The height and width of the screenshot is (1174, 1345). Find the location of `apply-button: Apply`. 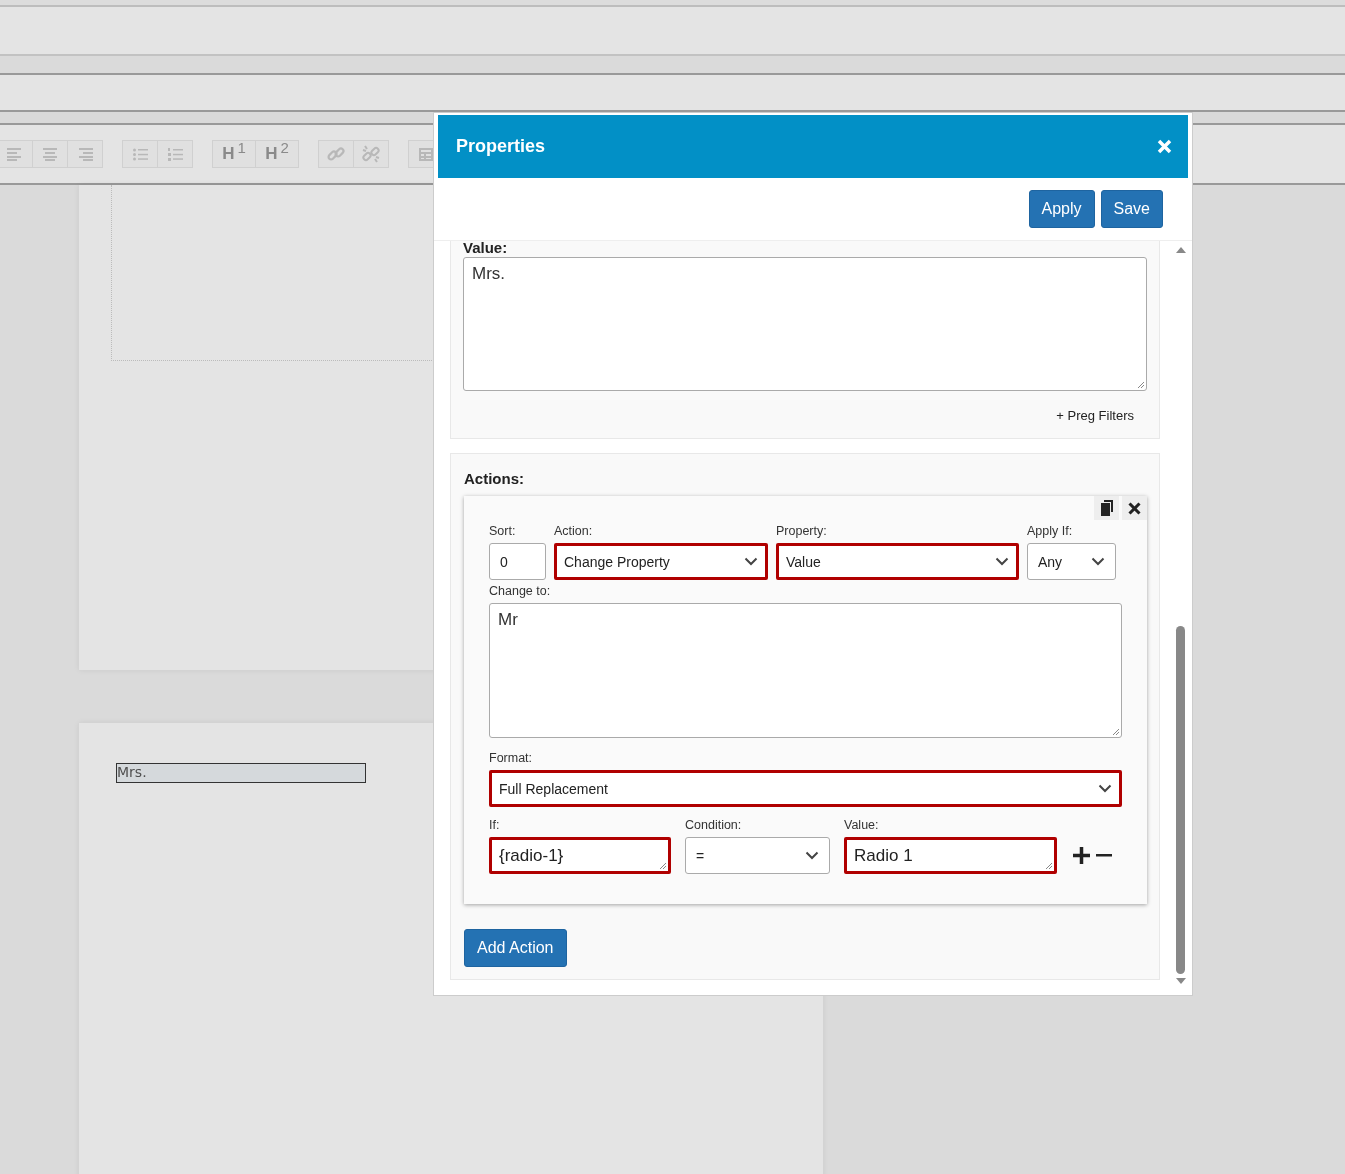

apply-button: Apply is located at coordinates (1061, 209).